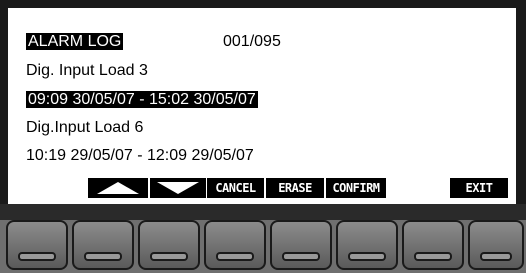  I want to click on softkey-erase: ERASE, so click(295, 188).